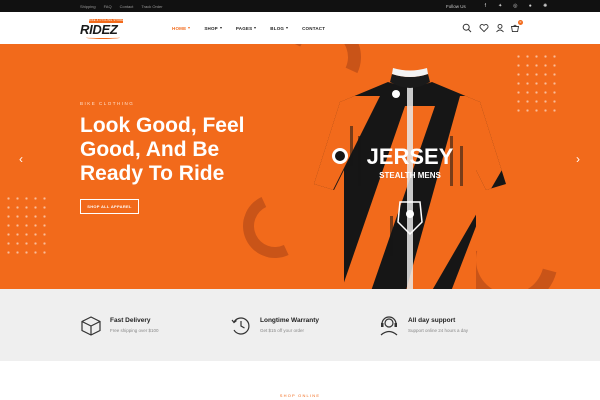 The height and width of the screenshot is (400, 600). I want to click on user-icon, so click(500, 28).